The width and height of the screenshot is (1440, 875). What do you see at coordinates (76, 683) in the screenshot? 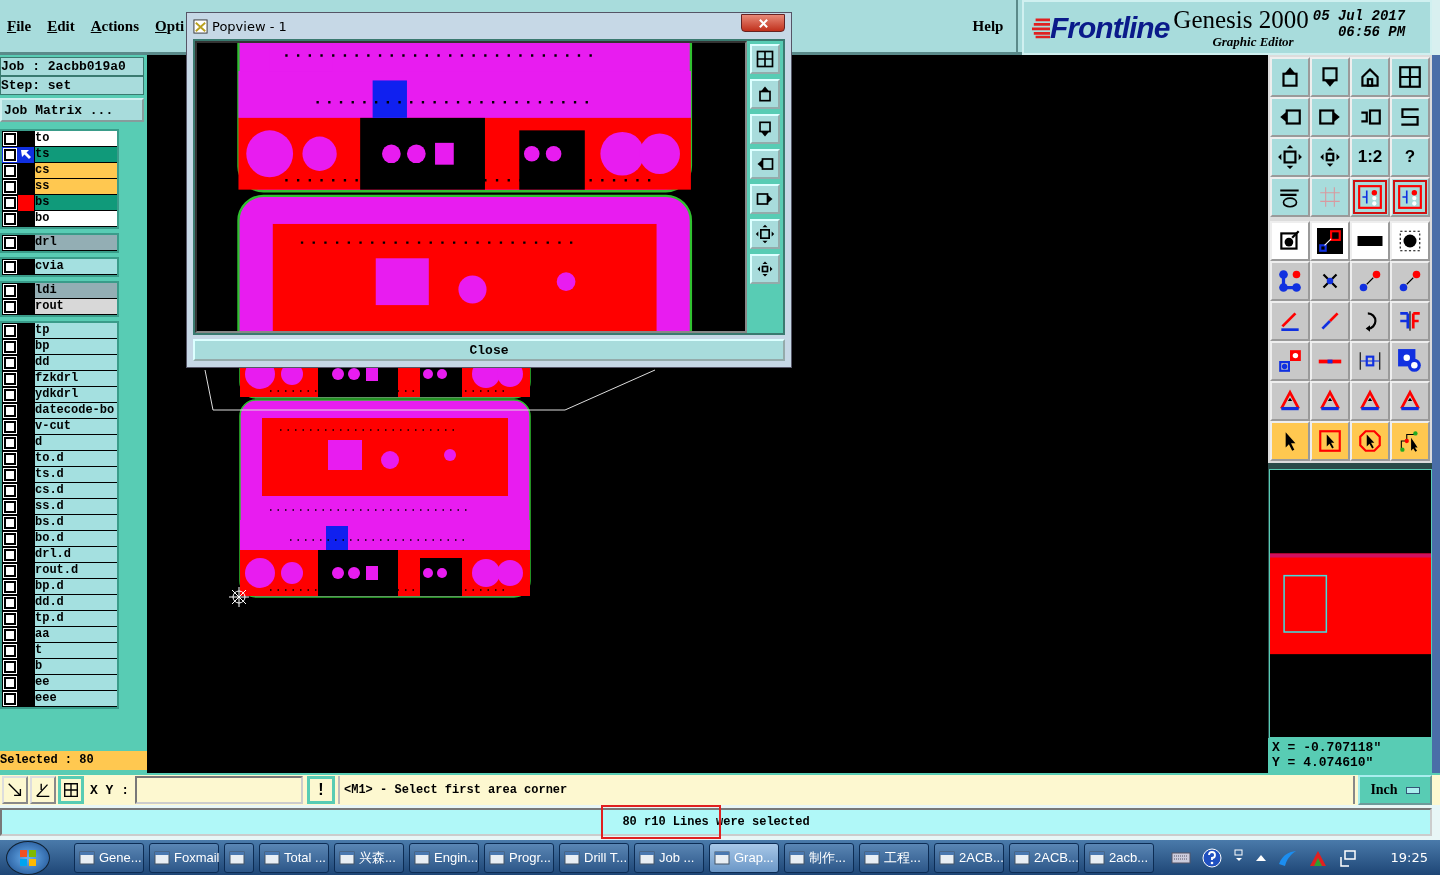
I see `layer-name: ee` at bounding box center [76, 683].